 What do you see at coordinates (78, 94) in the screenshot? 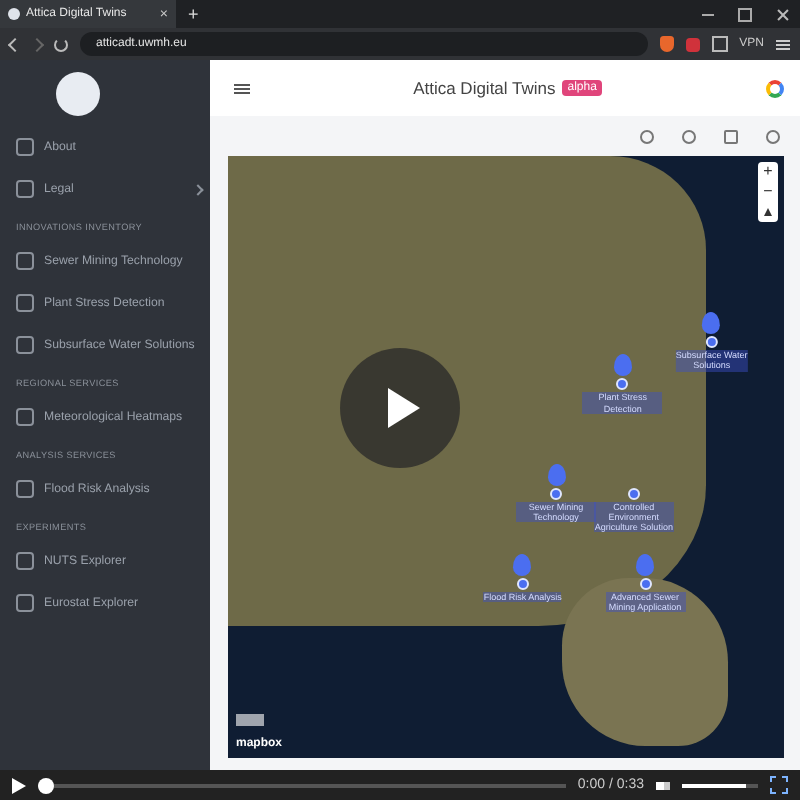
I see `logo-icon` at bounding box center [78, 94].